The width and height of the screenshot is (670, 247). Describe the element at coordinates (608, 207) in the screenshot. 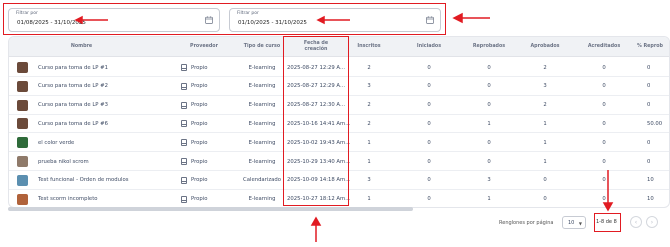

I see `arrow-down-icon` at that location.